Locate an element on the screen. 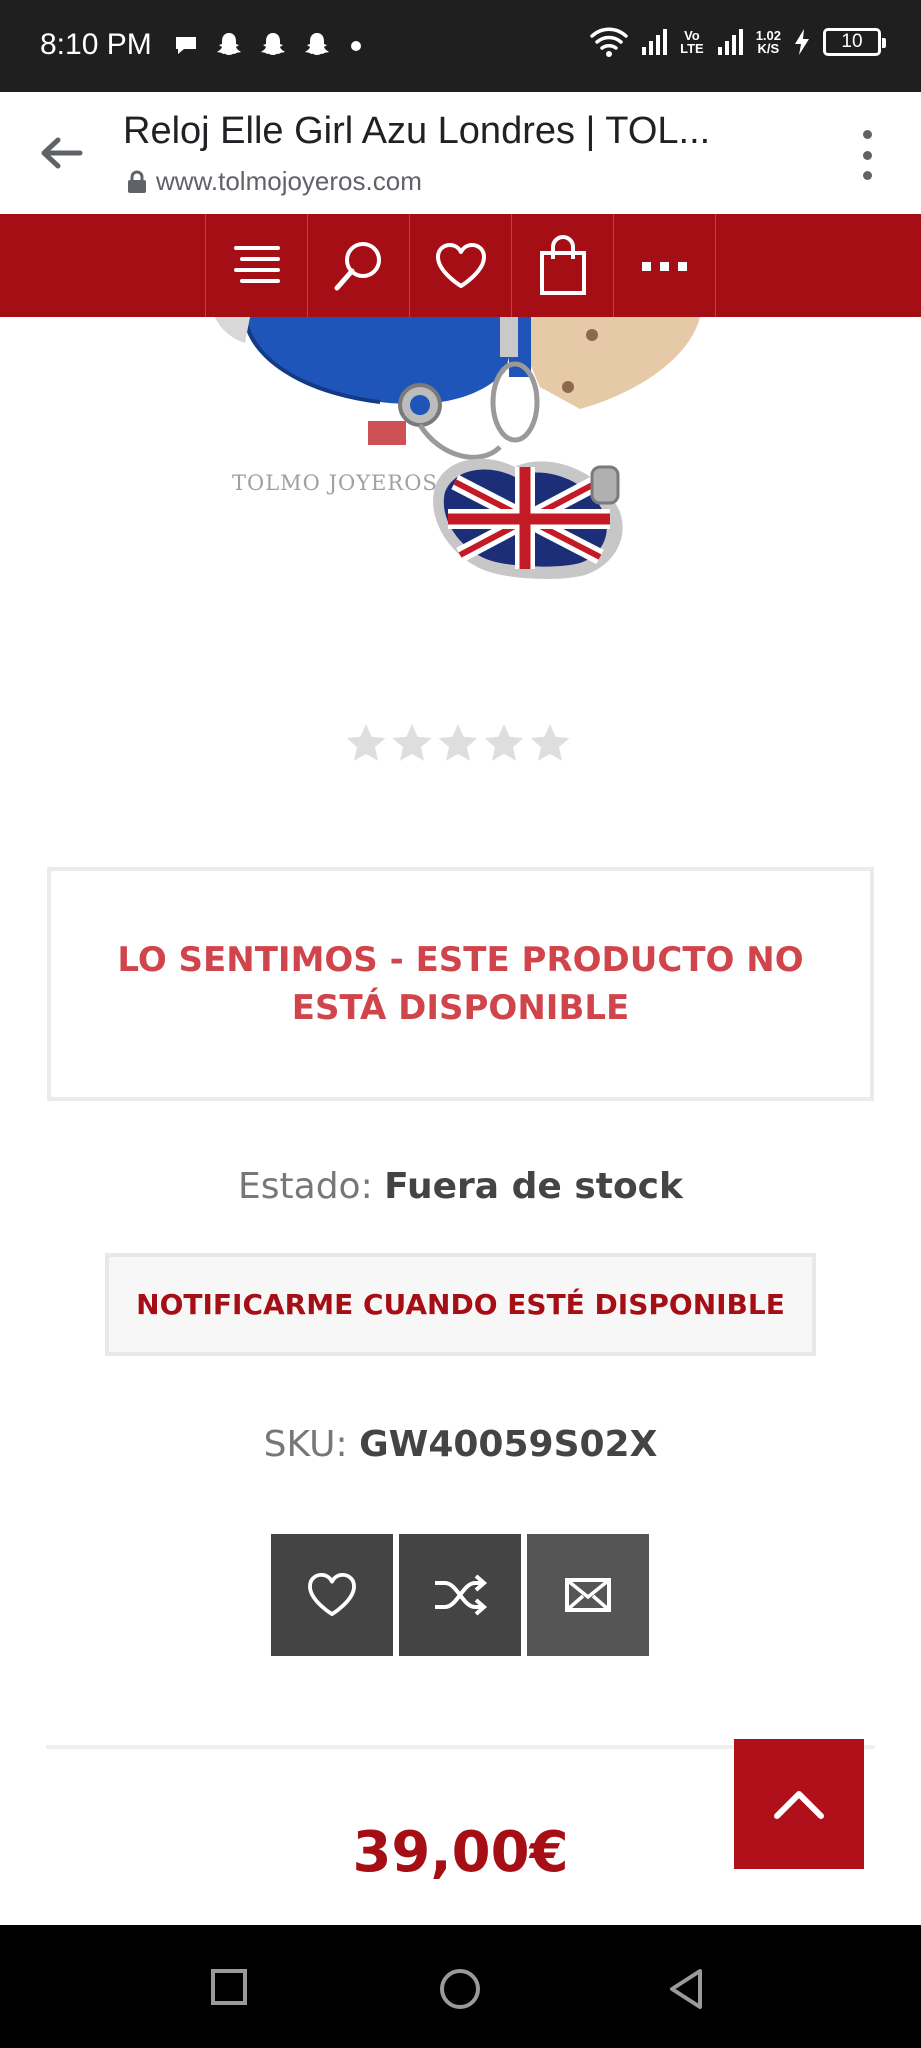 The height and width of the screenshot is (2048, 921). wifi-icon is located at coordinates (609, 42).